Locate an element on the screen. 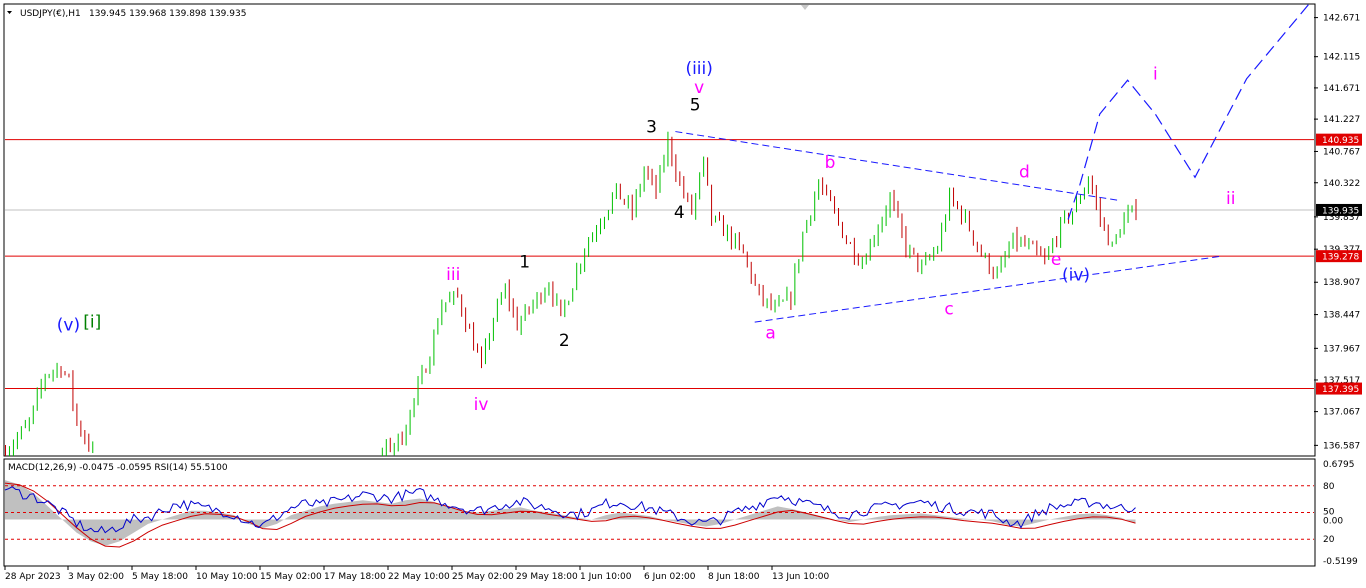  wave-label: e is located at coordinates (1056, 260).